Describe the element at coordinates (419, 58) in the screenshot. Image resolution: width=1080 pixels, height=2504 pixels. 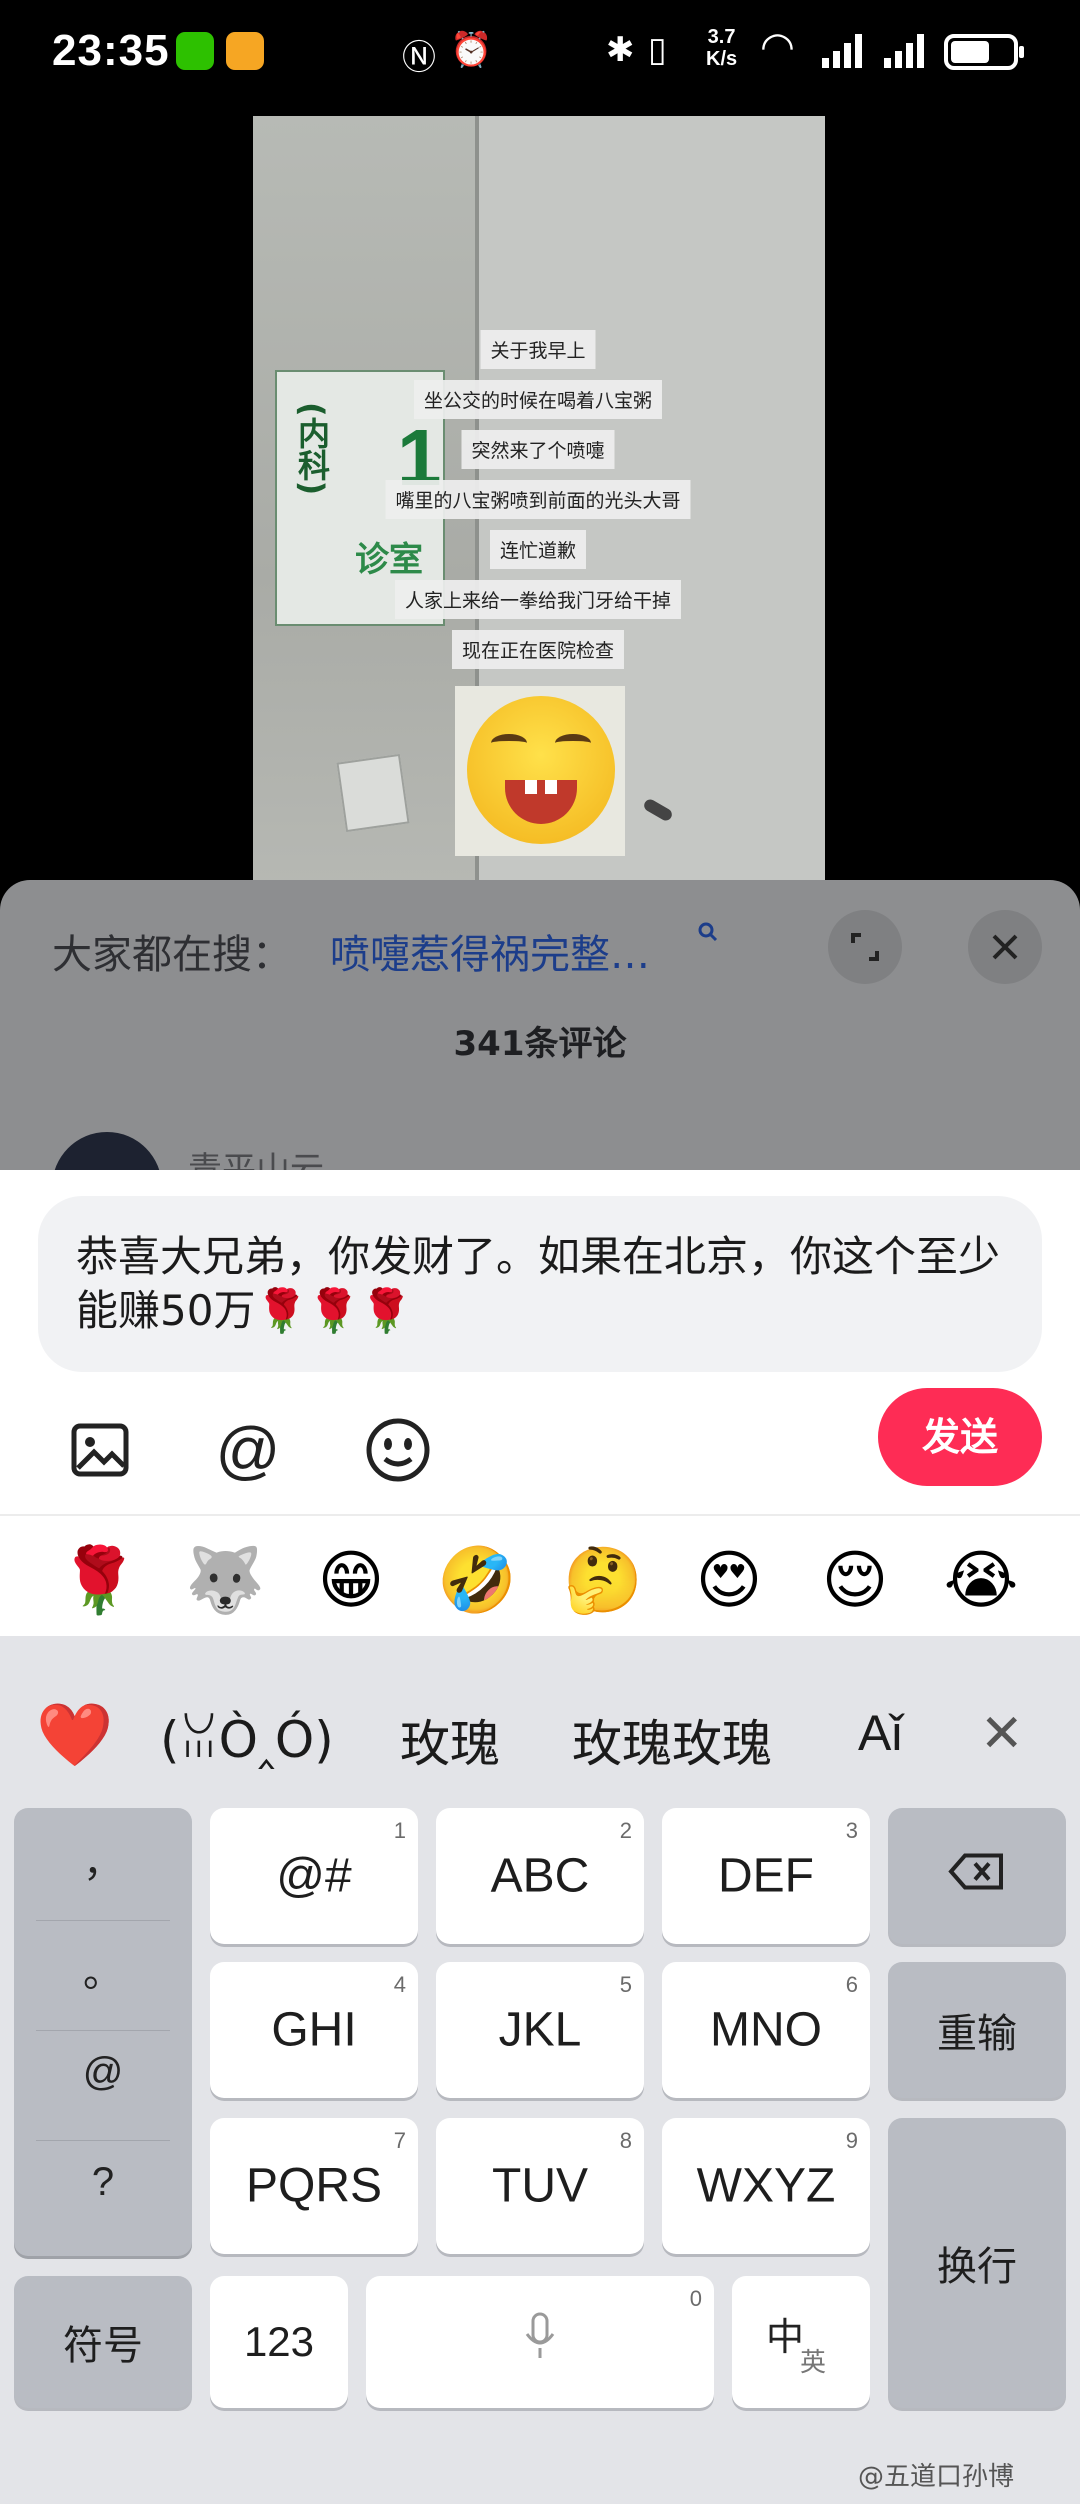
I see `nfc-icon: Ⓝ` at that location.